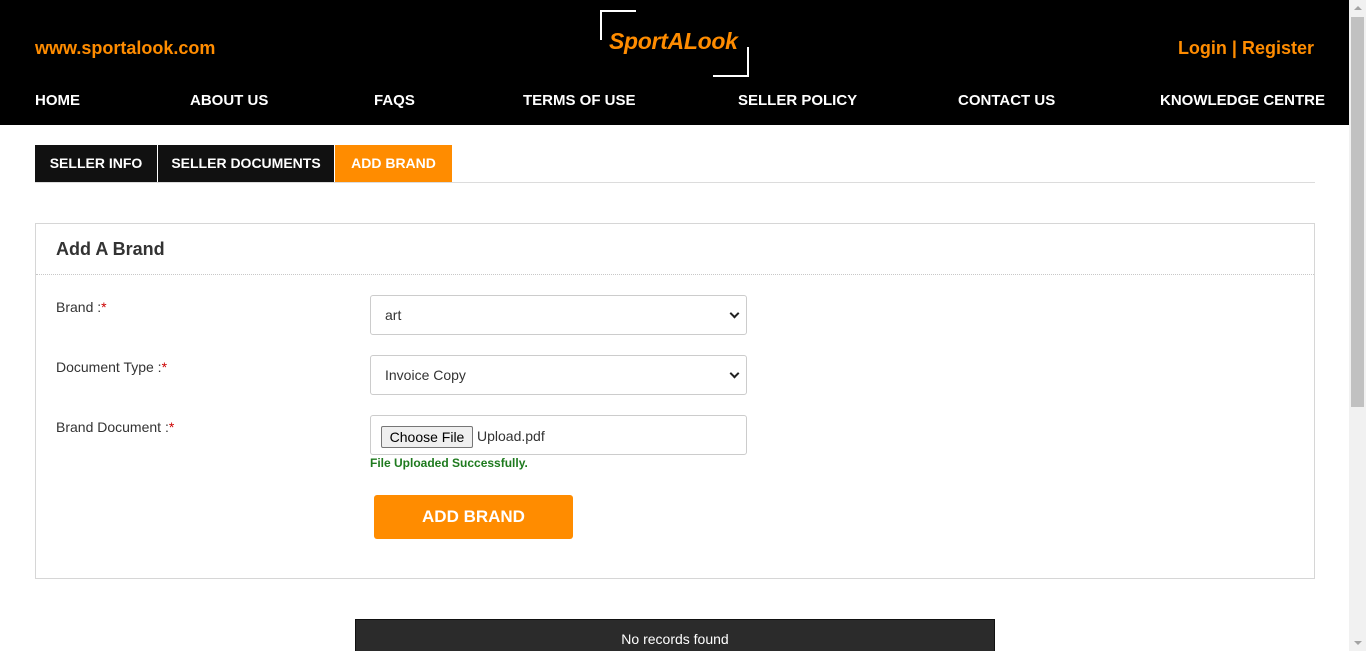 The image size is (1366, 651). What do you see at coordinates (1006, 100) in the screenshot?
I see `nav-item-contact-us: CONTACT US` at bounding box center [1006, 100].